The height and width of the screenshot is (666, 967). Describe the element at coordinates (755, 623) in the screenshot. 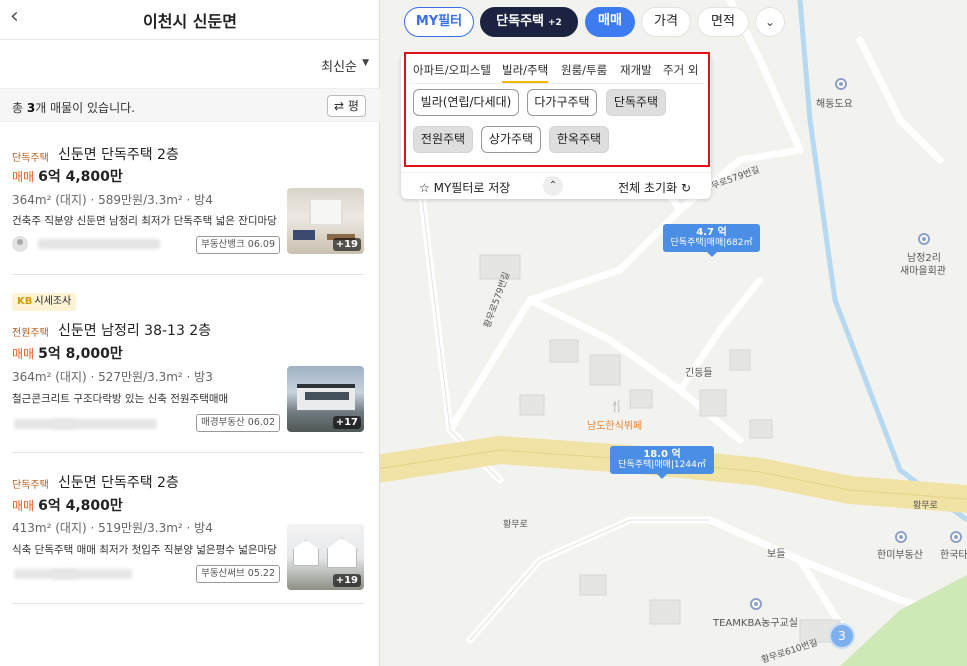

I see `map-label: TEAMKBA농구교실` at that location.